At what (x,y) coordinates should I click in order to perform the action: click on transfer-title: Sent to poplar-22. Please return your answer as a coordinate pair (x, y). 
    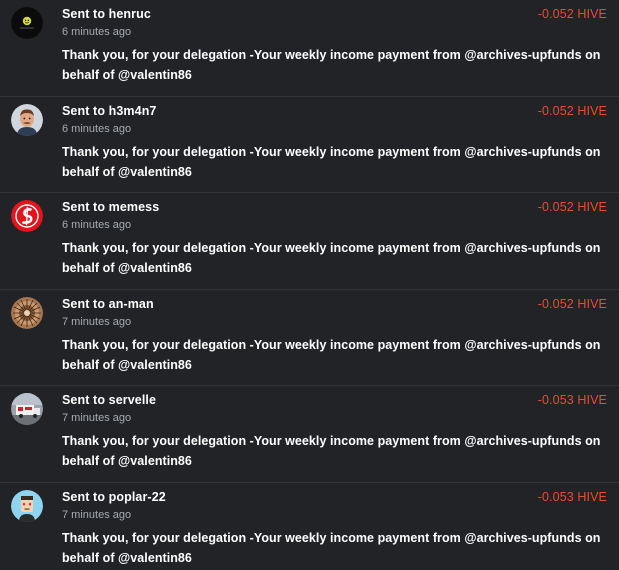
    Looking at the image, I should click on (114, 497).